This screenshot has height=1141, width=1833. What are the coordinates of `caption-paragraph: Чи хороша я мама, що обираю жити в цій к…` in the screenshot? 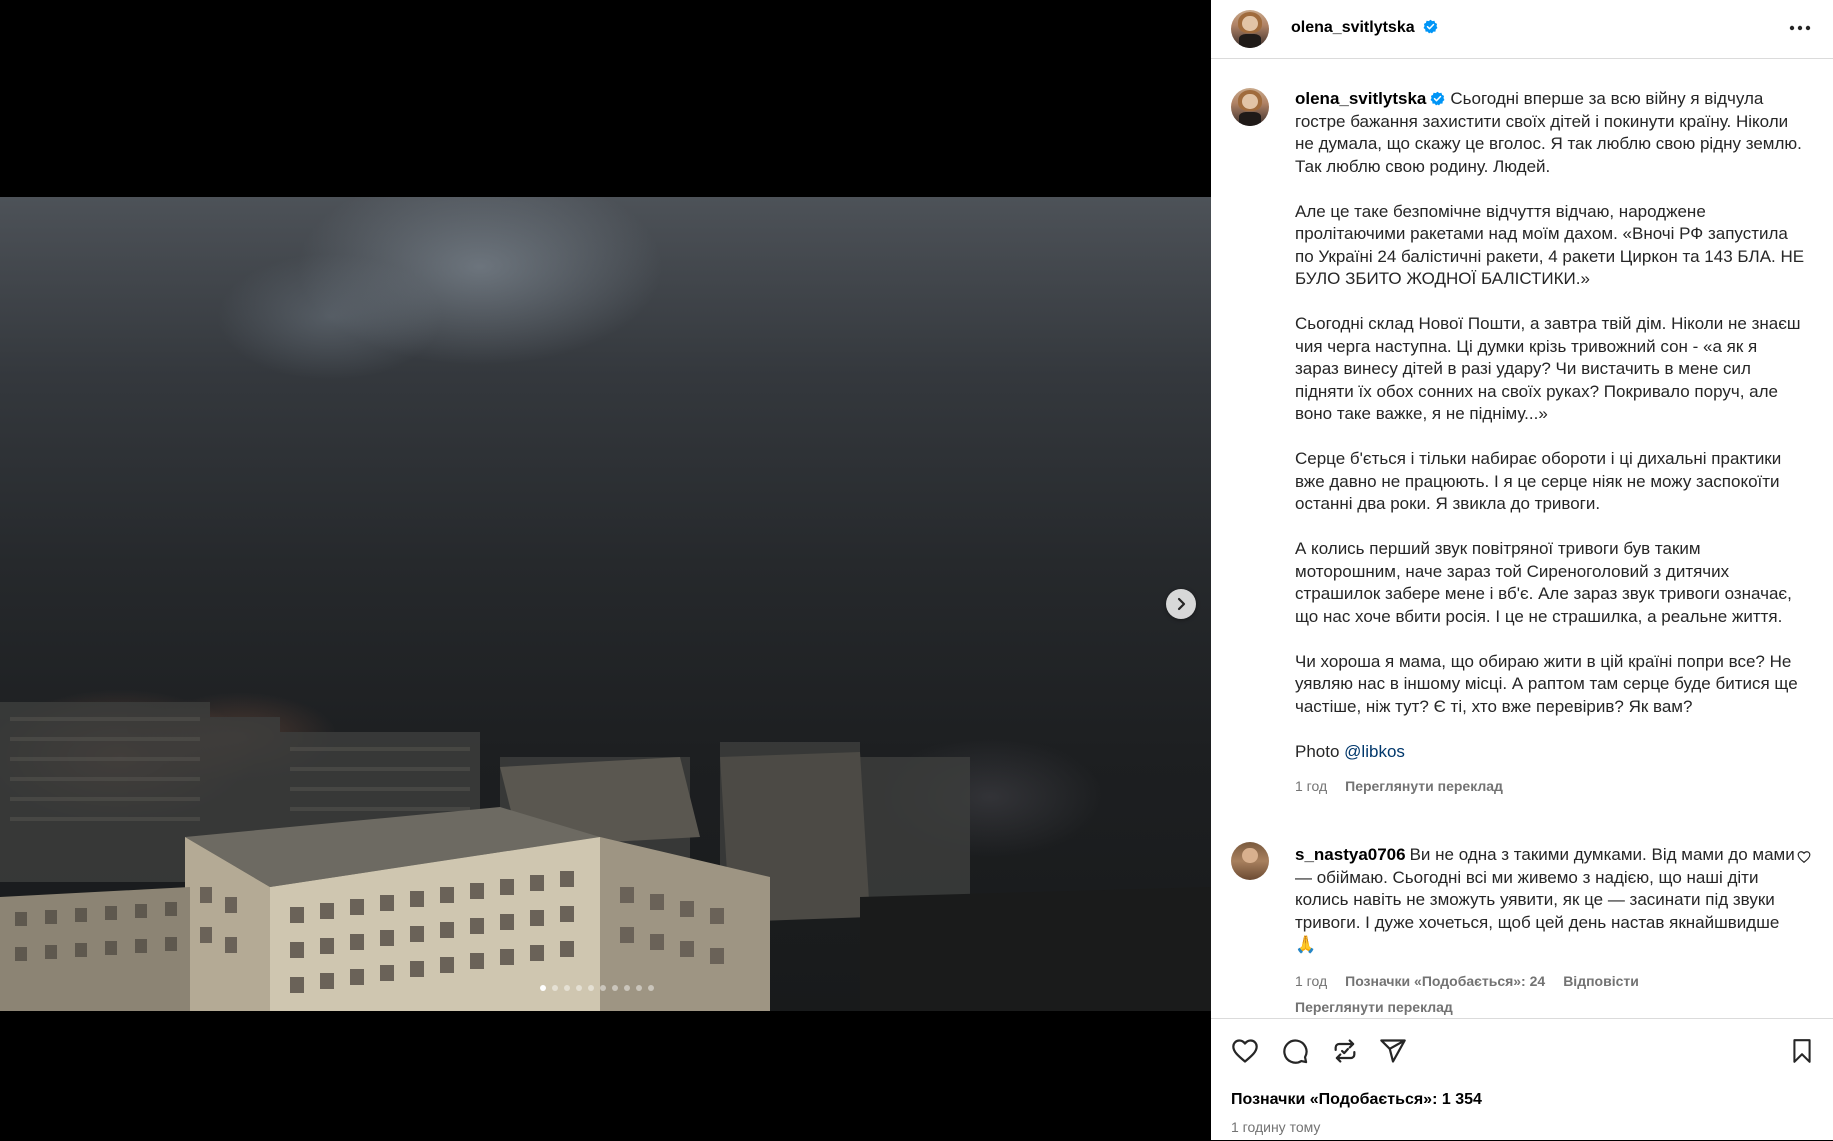 It's located at (1546, 683).